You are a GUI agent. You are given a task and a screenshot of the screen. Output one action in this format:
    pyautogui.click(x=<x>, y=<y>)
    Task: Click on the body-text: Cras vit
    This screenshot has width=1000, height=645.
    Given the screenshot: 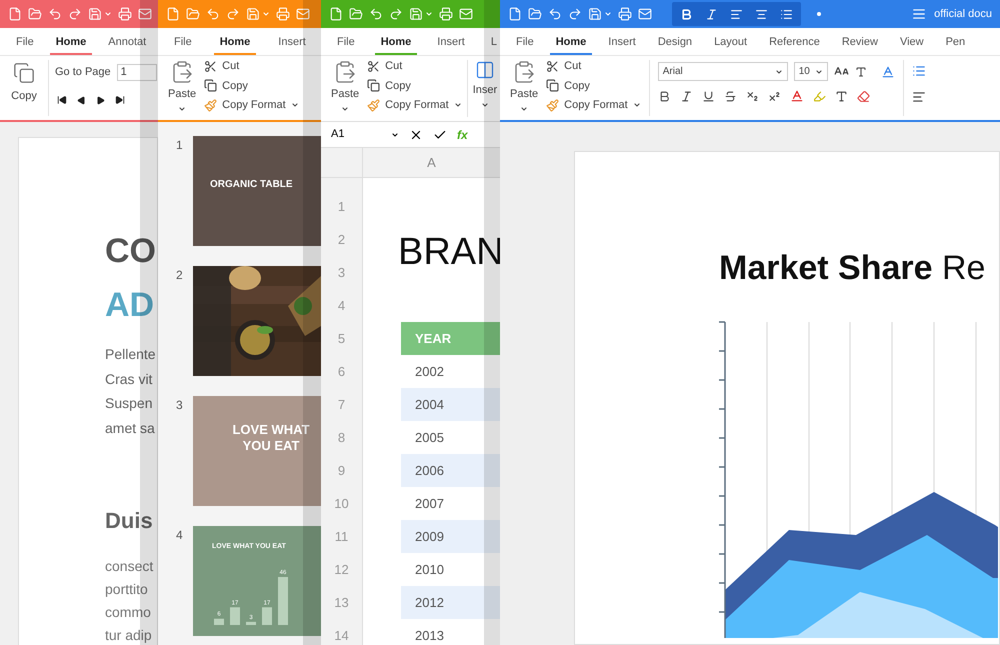 What is the action you would take?
    pyautogui.click(x=129, y=379)
    